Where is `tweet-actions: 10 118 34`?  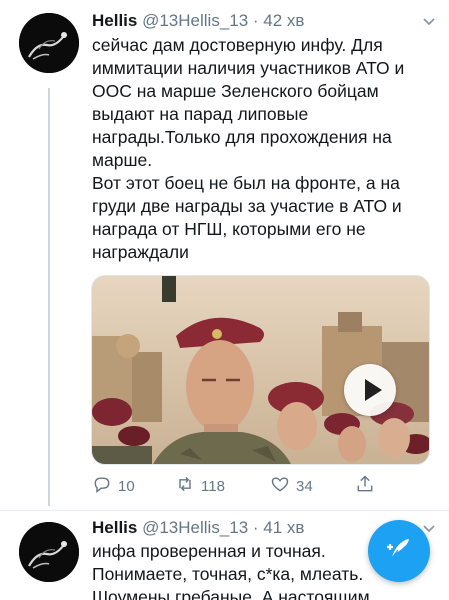
tweet-actions: 10 118 34 is located at coordinates (242, 486).